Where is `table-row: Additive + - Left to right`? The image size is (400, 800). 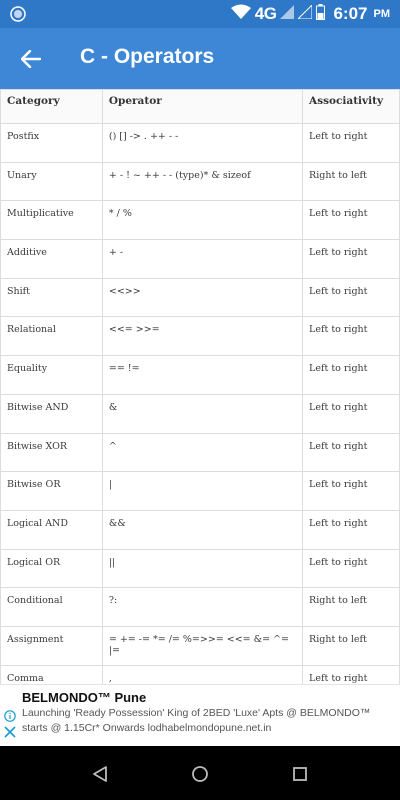
table-row: Additive + - Left to right is located at coordinates (200, 259).